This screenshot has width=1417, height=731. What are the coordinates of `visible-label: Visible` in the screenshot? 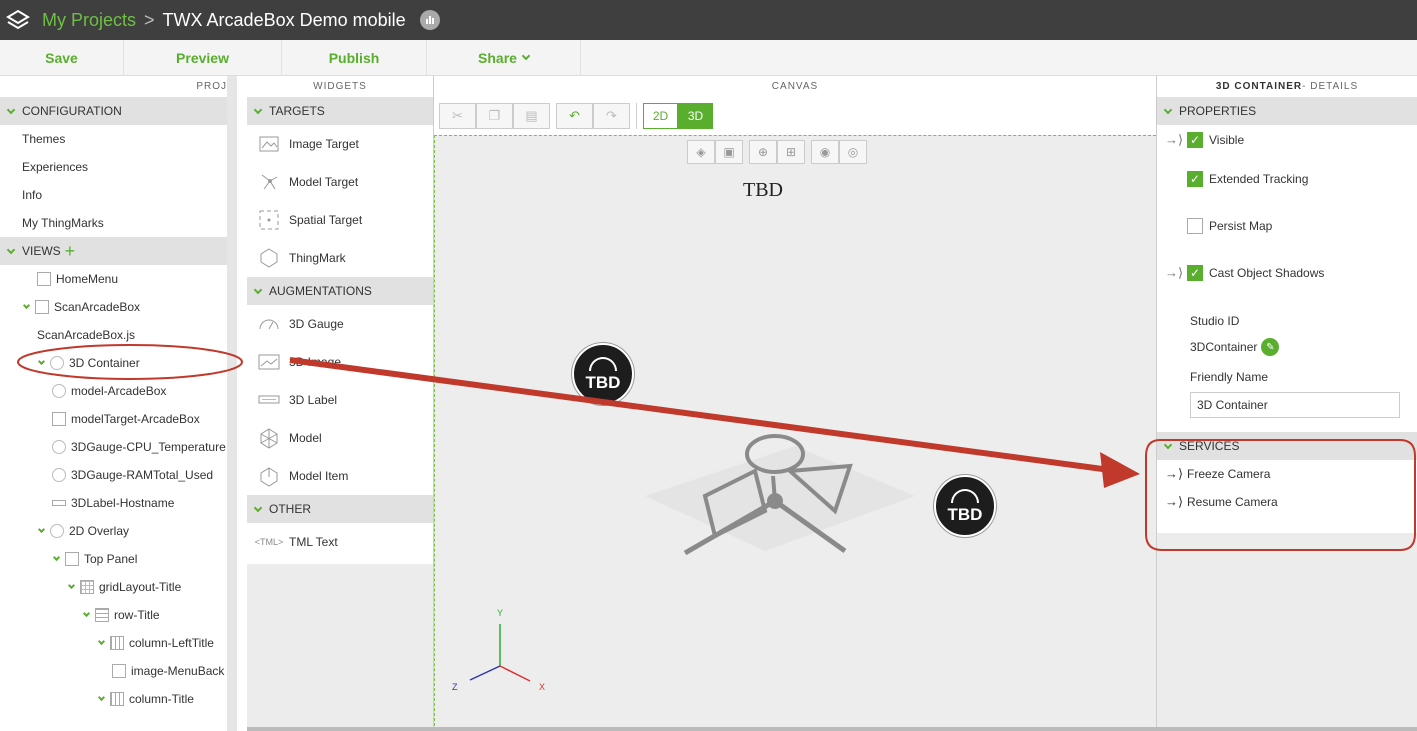 It's located at (1227, 140).